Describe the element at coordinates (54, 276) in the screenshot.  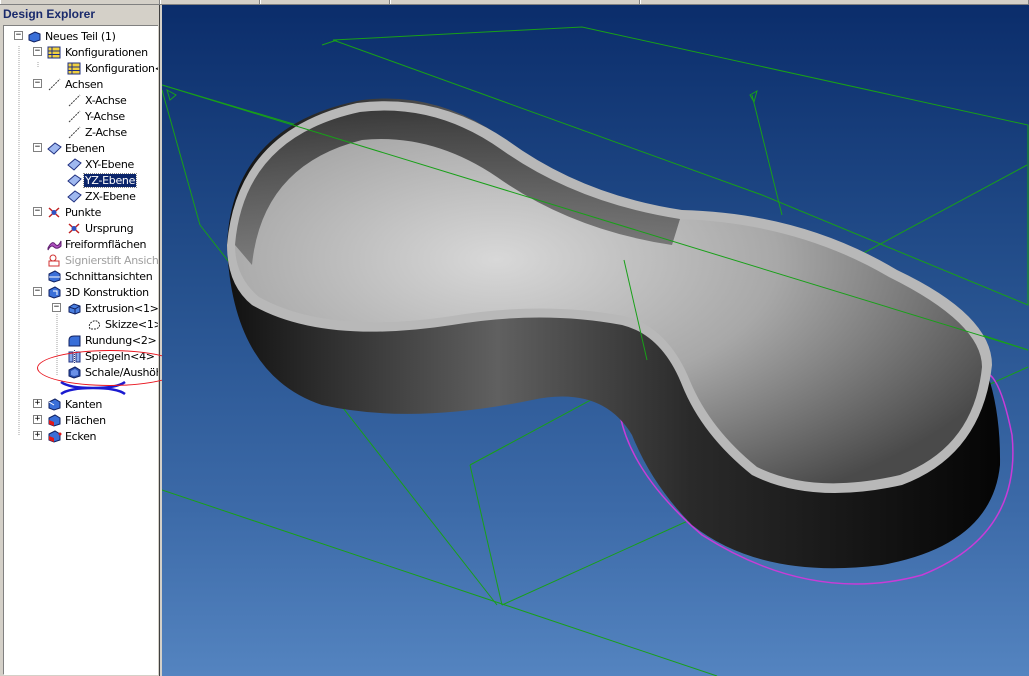
I see `section-view-icon` at that location.